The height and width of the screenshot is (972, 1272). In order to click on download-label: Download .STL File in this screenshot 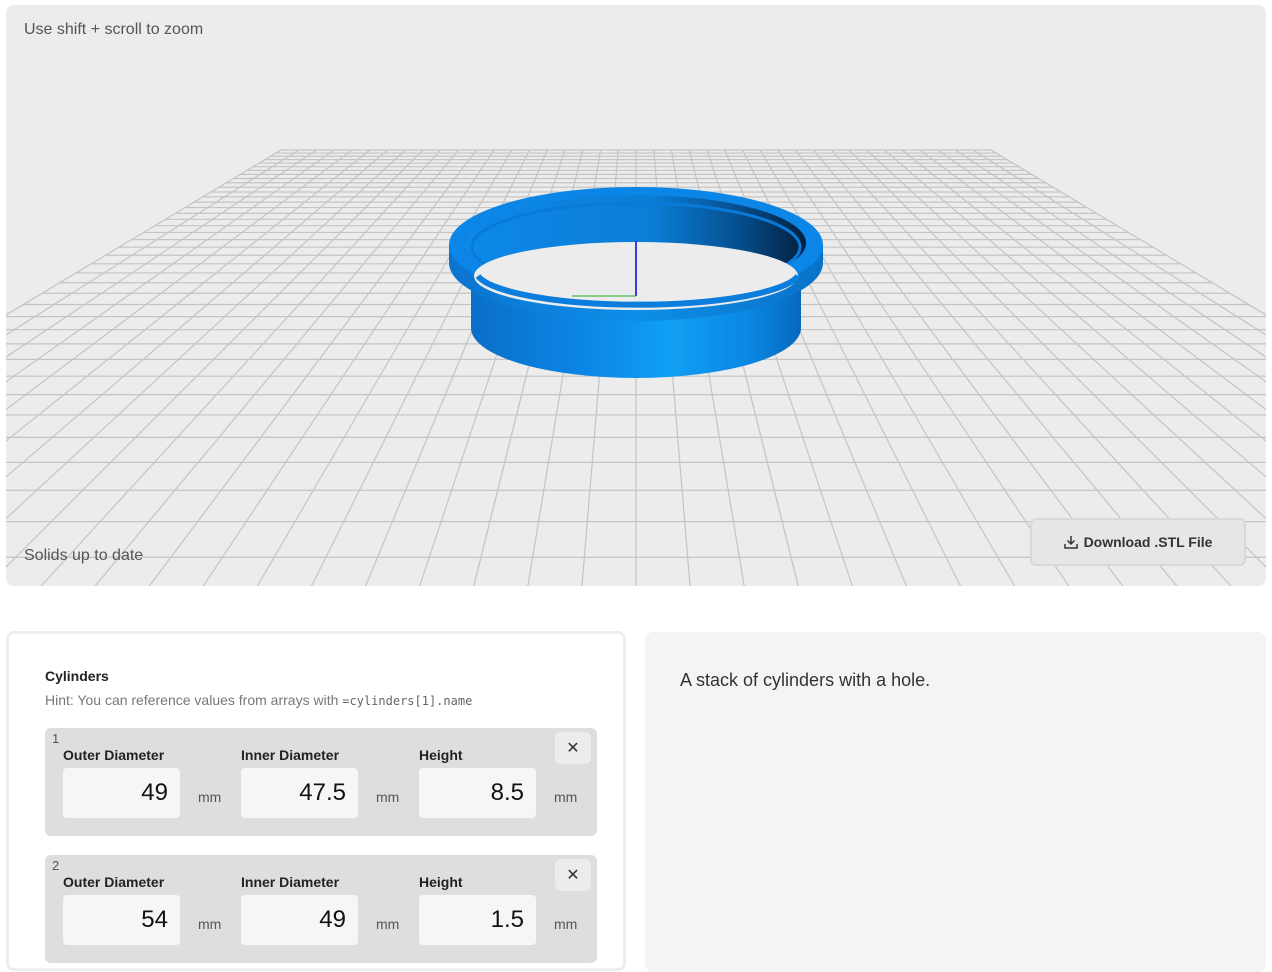, I will do `click(1148, 542)`.